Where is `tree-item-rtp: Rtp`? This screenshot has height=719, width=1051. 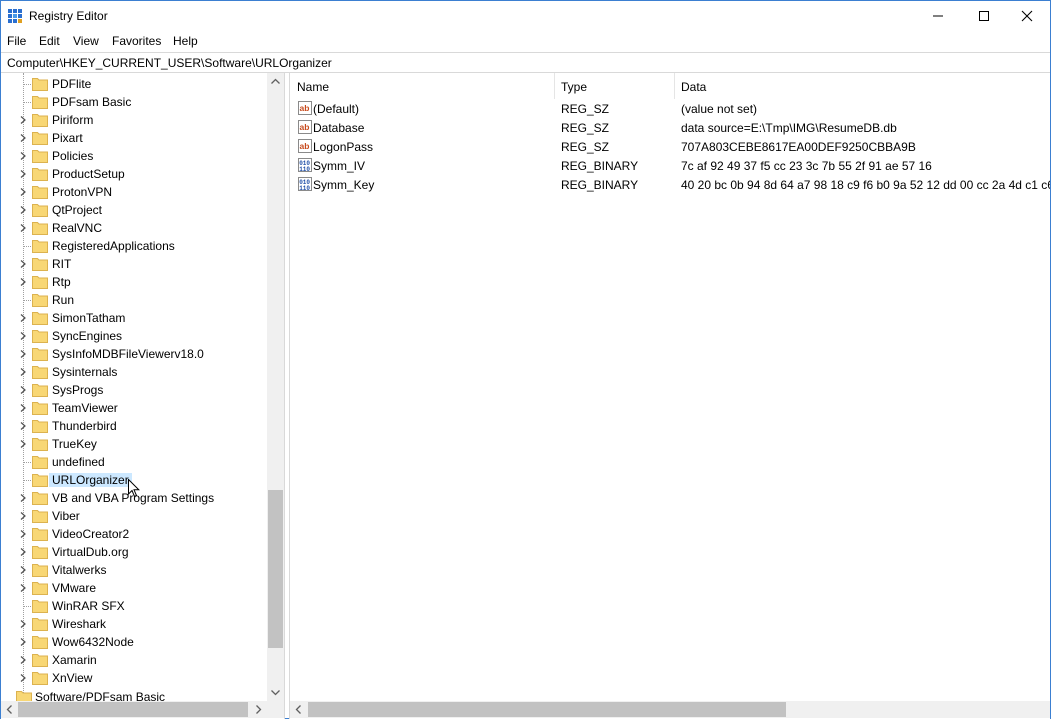
tree-item-rtp: Rtp is located at coordinates (134, 282).